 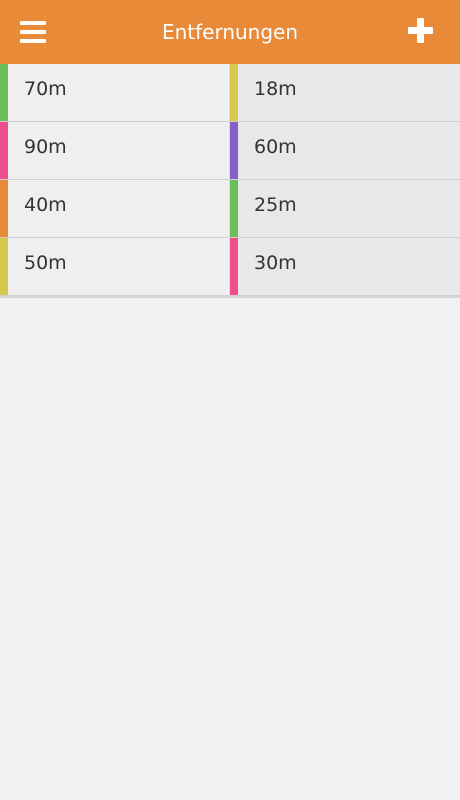 I want to click on plus-icon, so click(x=420, y=30).